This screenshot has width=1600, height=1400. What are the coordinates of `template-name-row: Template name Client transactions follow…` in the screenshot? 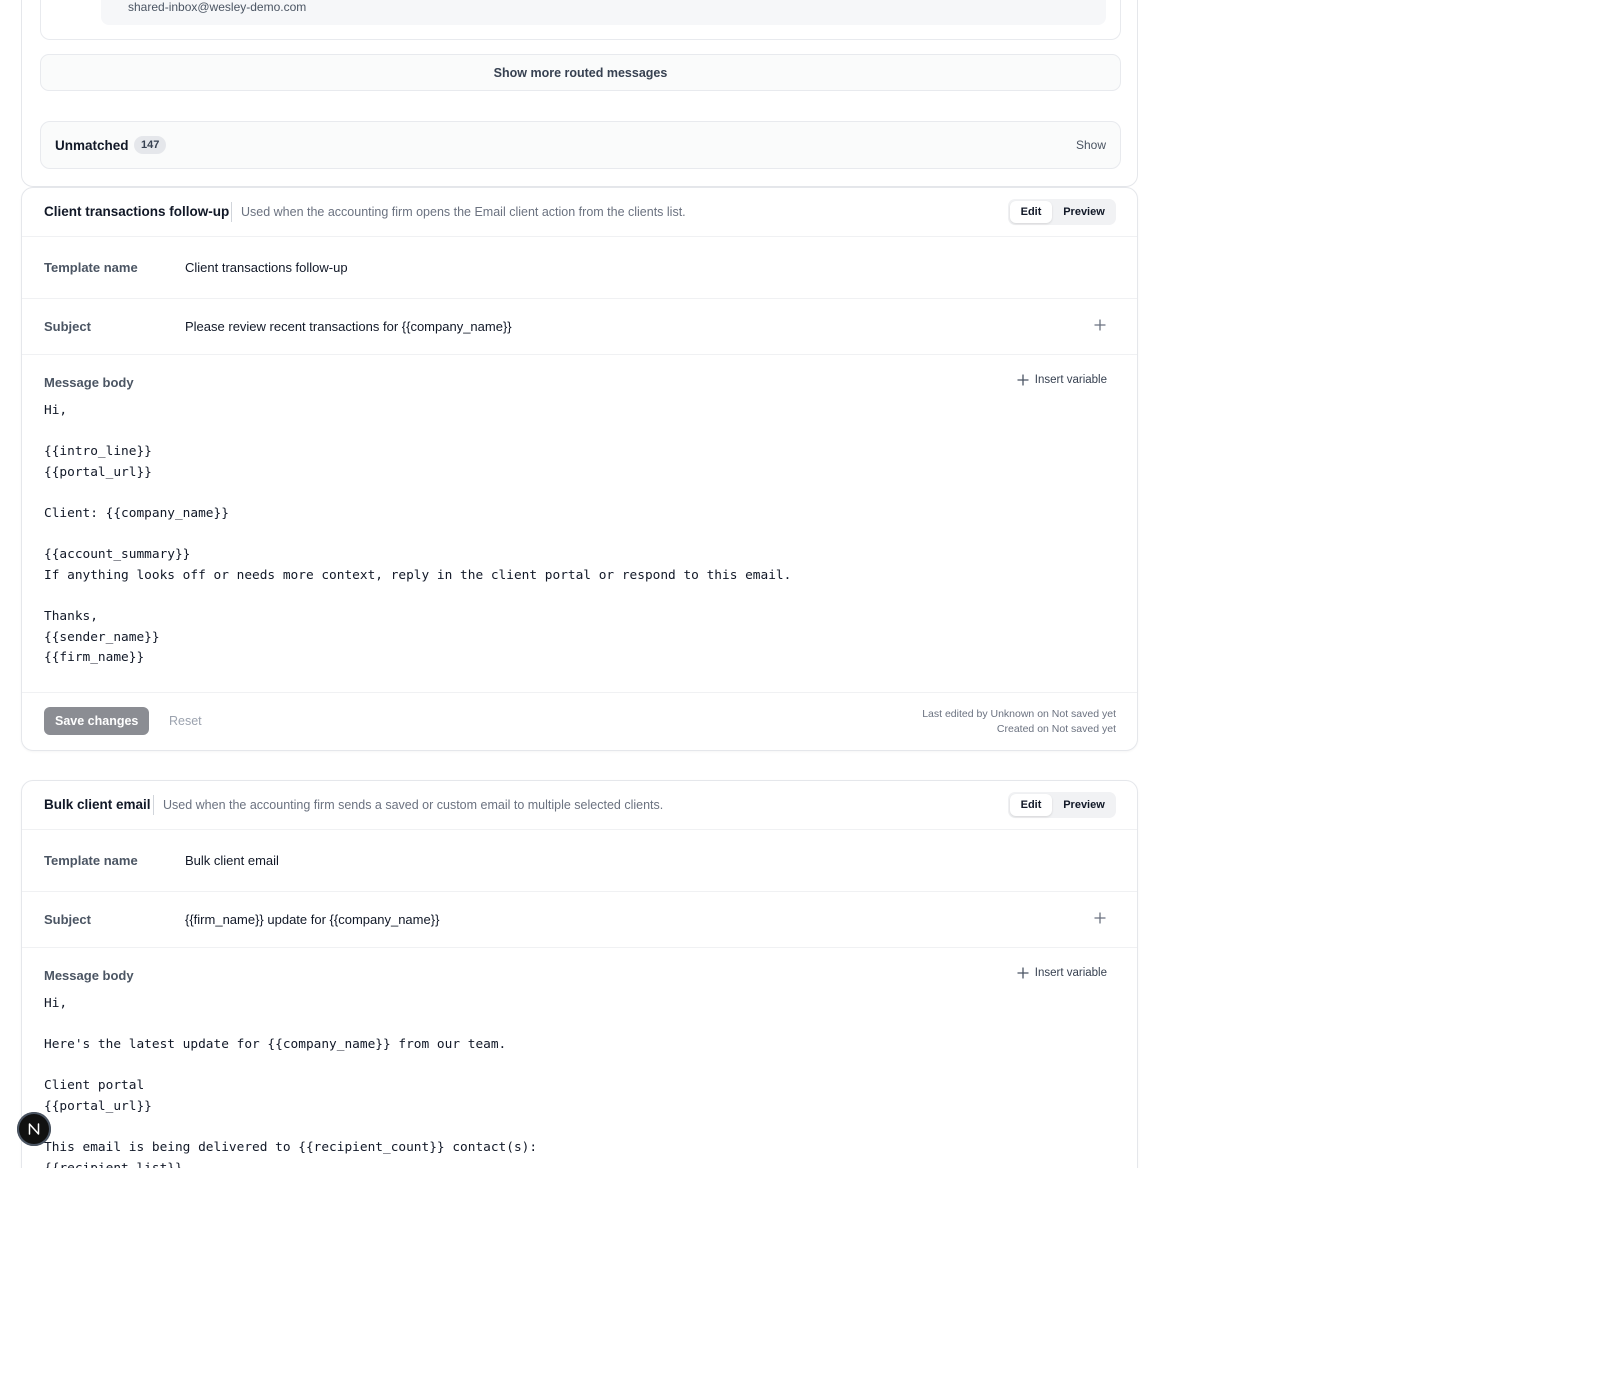 It's located at (579, 268).